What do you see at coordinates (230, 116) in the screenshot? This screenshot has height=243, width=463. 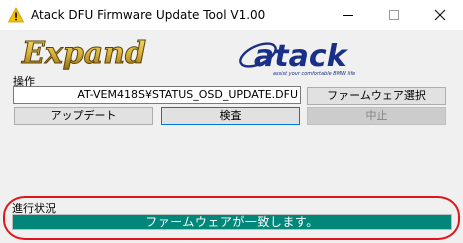 I see `verify-button: 検査` at bounding box center [230, 116].